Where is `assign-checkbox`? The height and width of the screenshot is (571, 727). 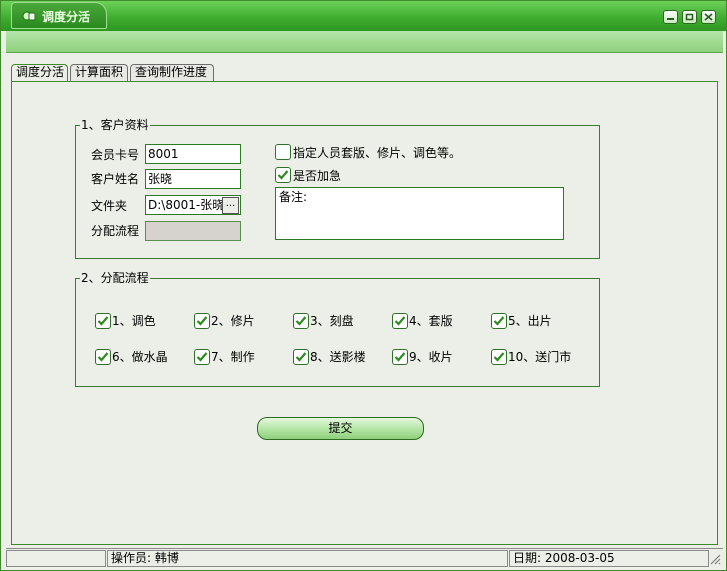 assign-checkbox is located at coordinates (283, 152).